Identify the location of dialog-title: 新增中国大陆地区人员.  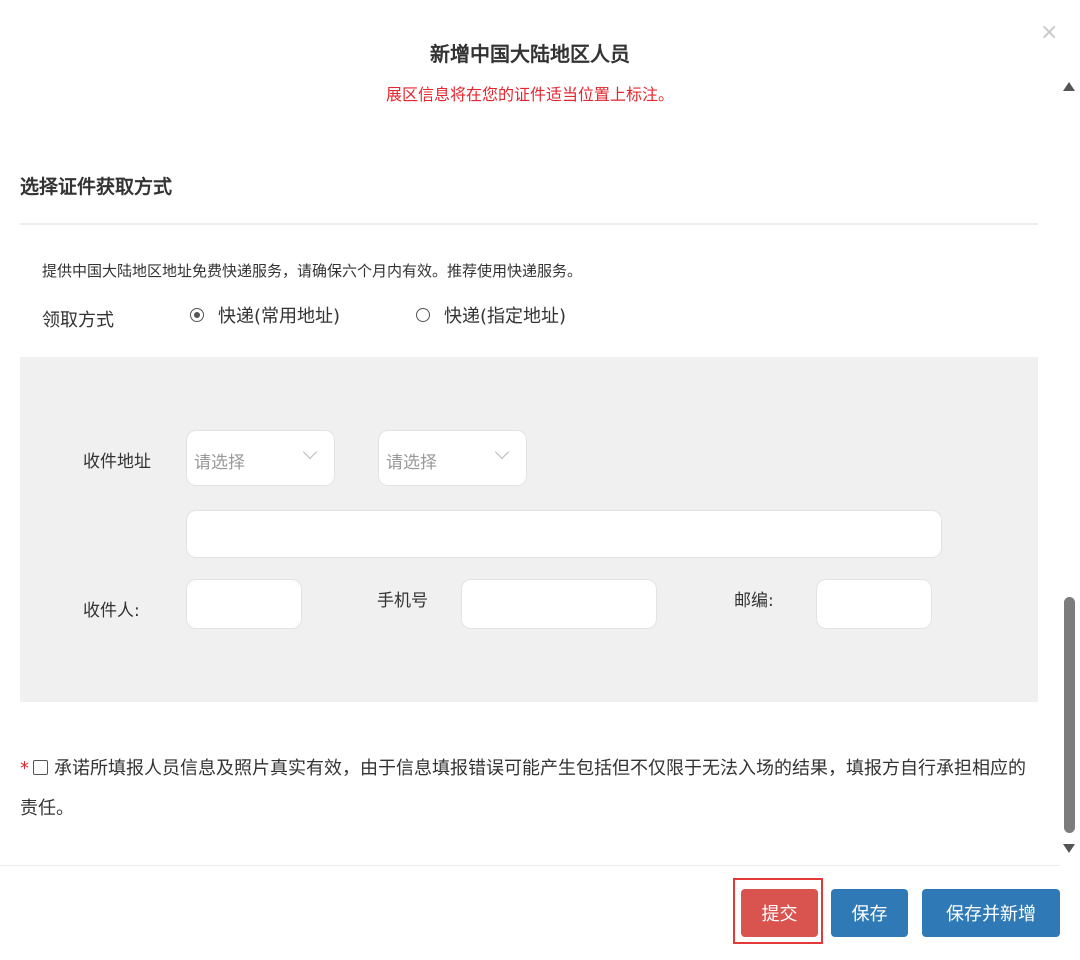
(530, 52).